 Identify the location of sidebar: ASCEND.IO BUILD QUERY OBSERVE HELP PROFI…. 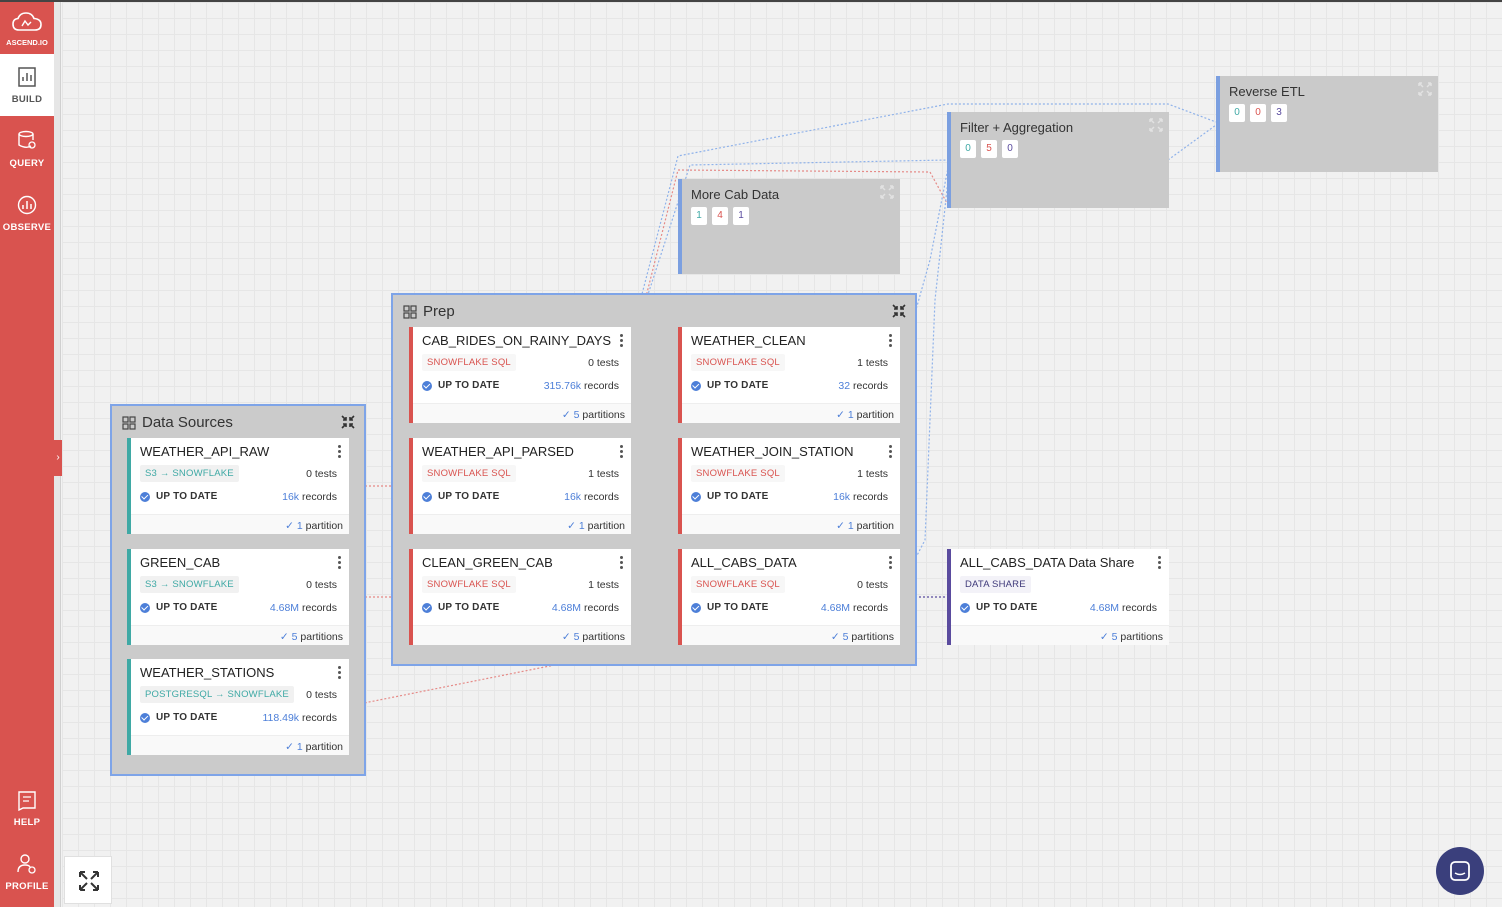
(27, 454).